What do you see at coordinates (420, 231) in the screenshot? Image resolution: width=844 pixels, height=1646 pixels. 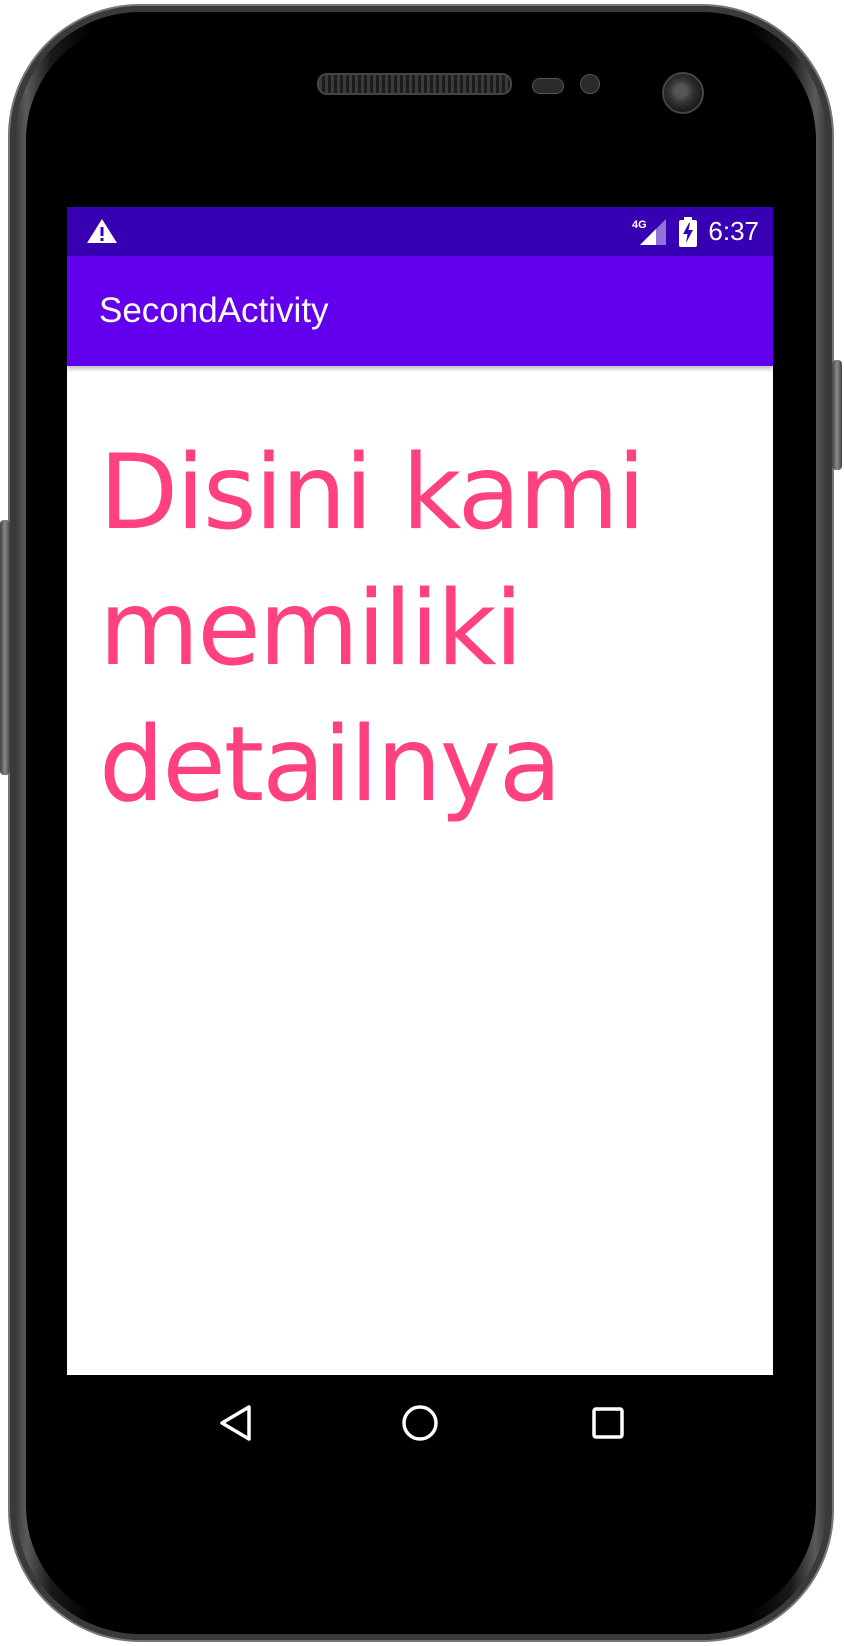 I see `status-bar: 4G 6:37` at bounding box center [420, 231].